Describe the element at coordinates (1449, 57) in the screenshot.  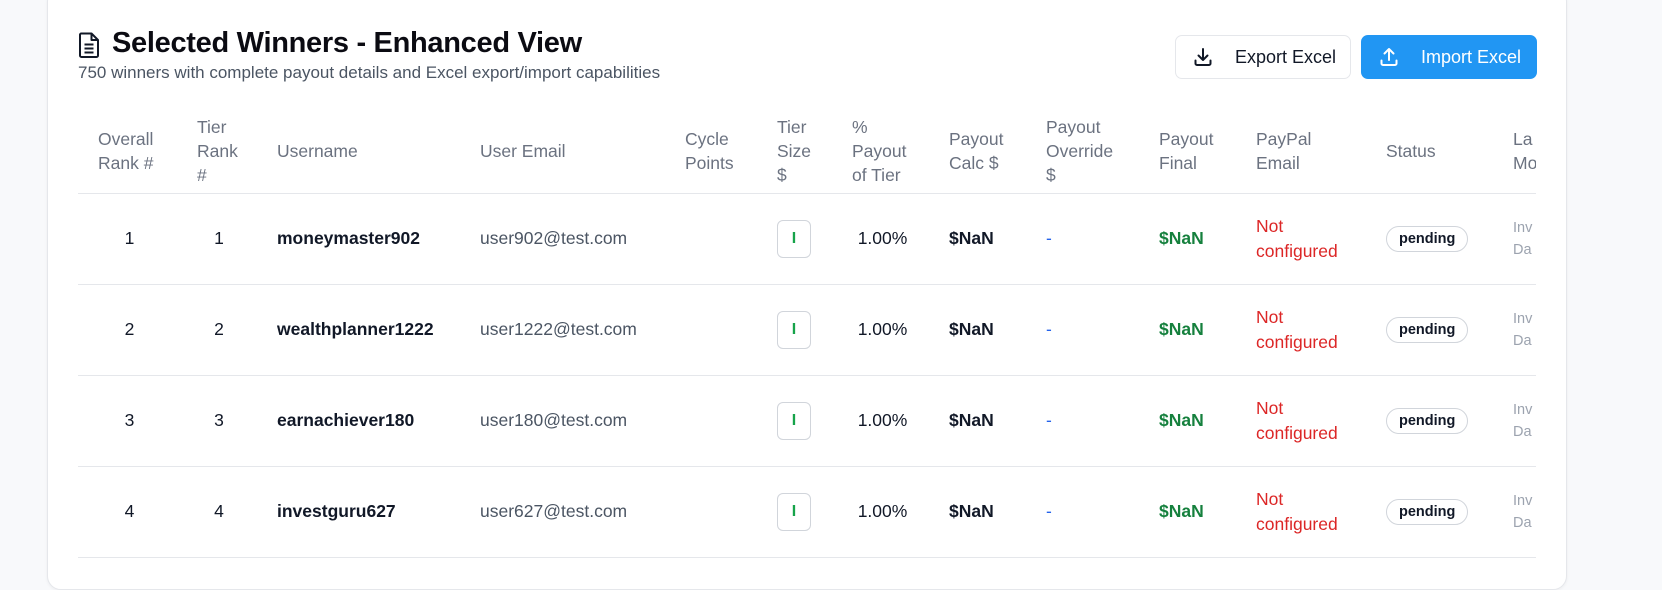
I see `import-excel-button: Import Excel` at that location.